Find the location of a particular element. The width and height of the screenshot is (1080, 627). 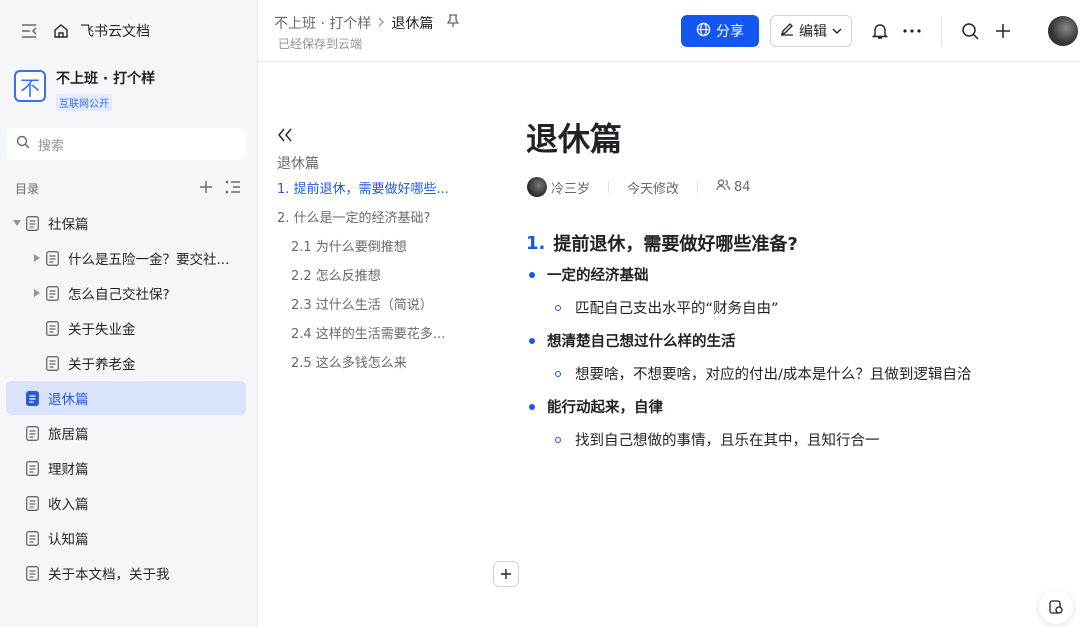

user-avatar is located at coordinates (1063, 31).